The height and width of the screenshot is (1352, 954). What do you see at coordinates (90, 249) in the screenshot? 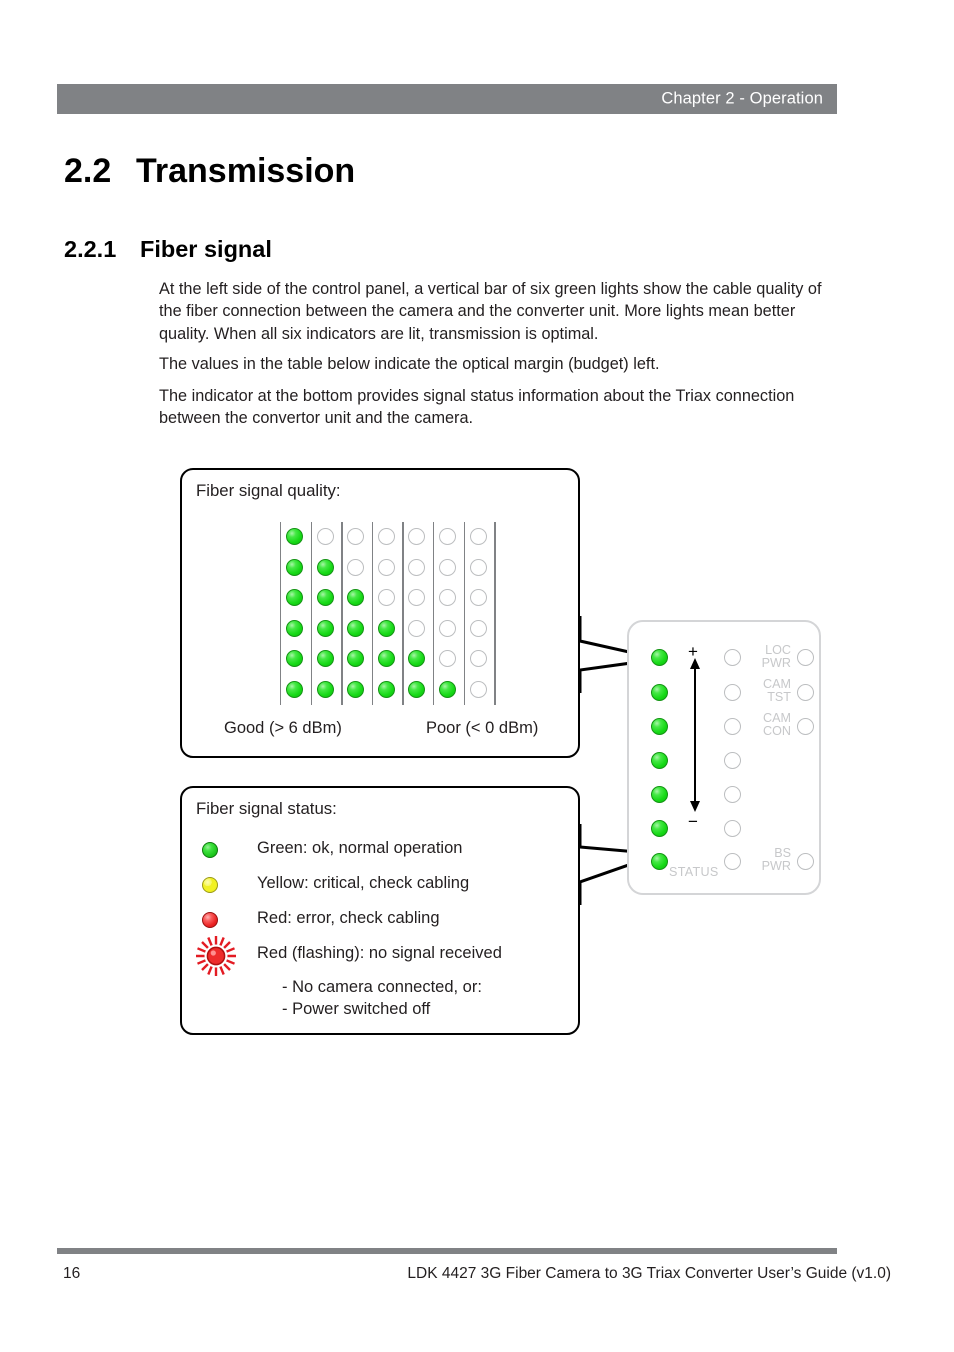
I see `subsection-number: 2.2.1` at bounding box center [90, 249].